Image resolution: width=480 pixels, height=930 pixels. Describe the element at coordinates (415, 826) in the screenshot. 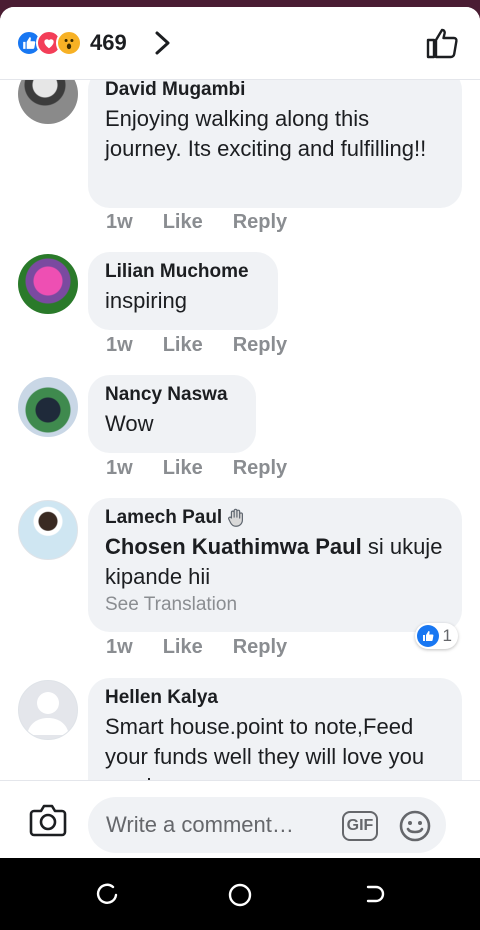

I see `emoji-icon` at that location.